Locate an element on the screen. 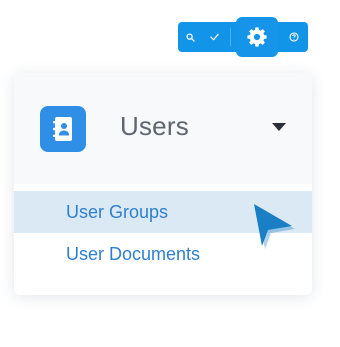 This screenshot has width=340, height=347. users-header-icon-tile is located at coordinates (63, 129).